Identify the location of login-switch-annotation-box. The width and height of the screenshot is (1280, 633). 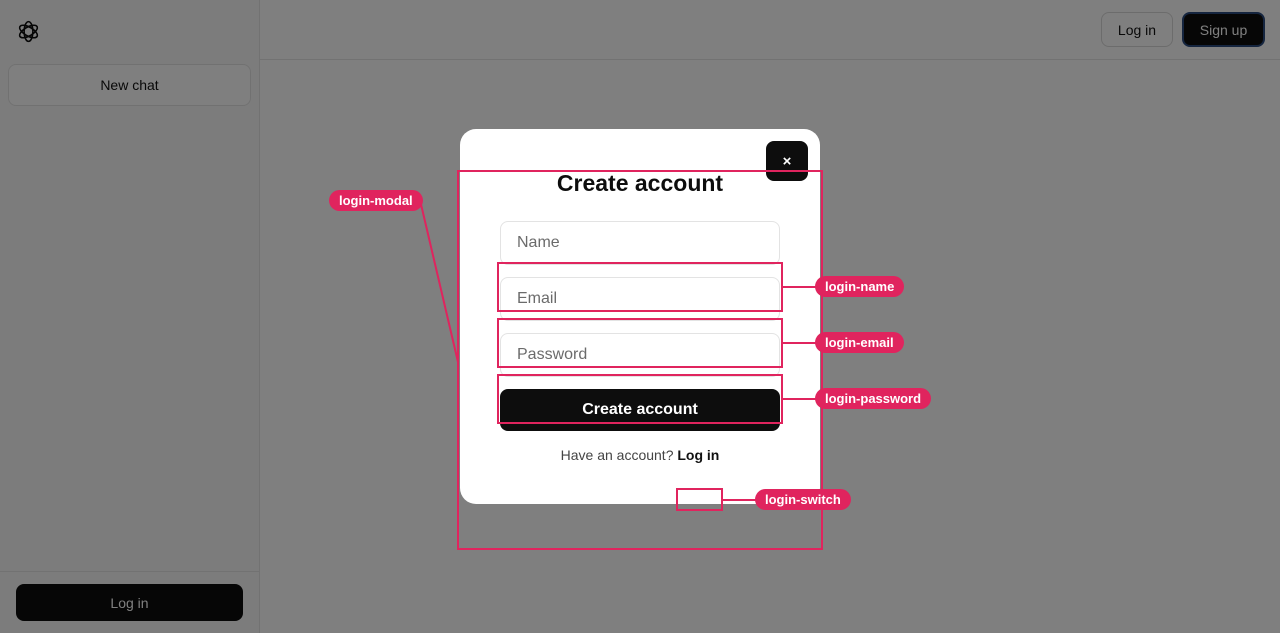
(699, 499).